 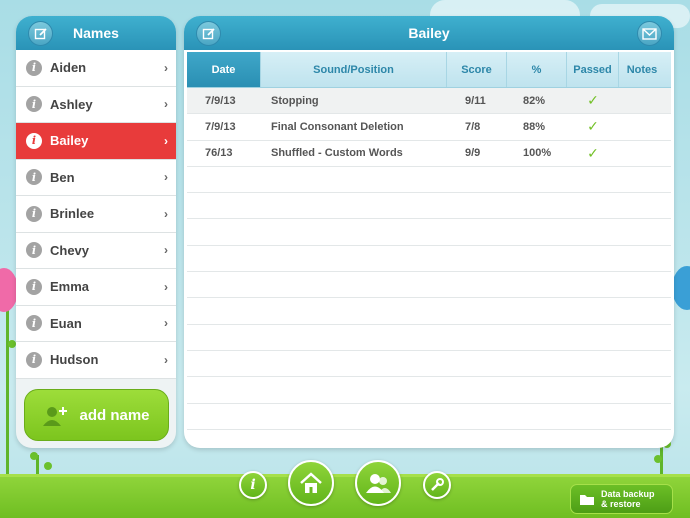 I want to click on column-header-date: Date, so click(x=224, y=69).